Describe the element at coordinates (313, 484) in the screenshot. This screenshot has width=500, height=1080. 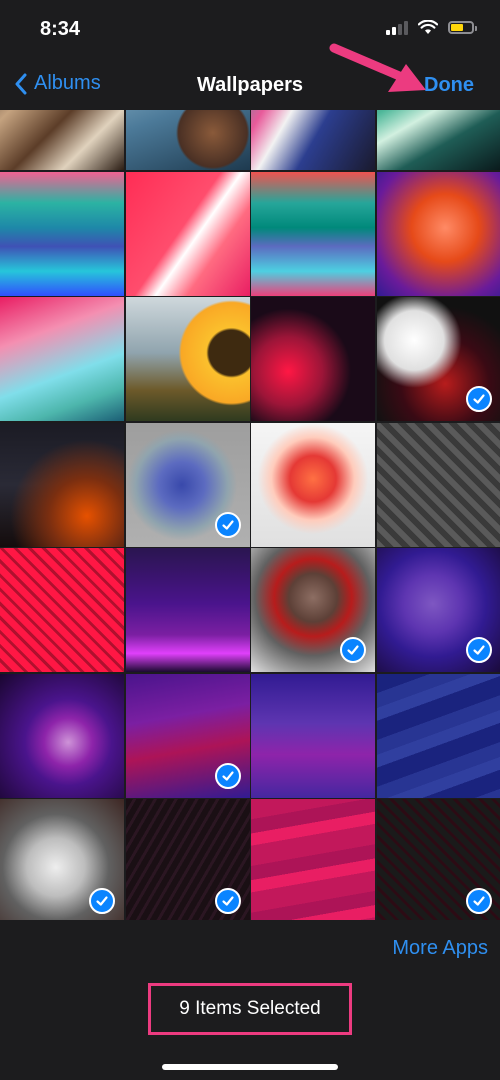
I see `photo-wallpaper-red-smoke-face` at that location.